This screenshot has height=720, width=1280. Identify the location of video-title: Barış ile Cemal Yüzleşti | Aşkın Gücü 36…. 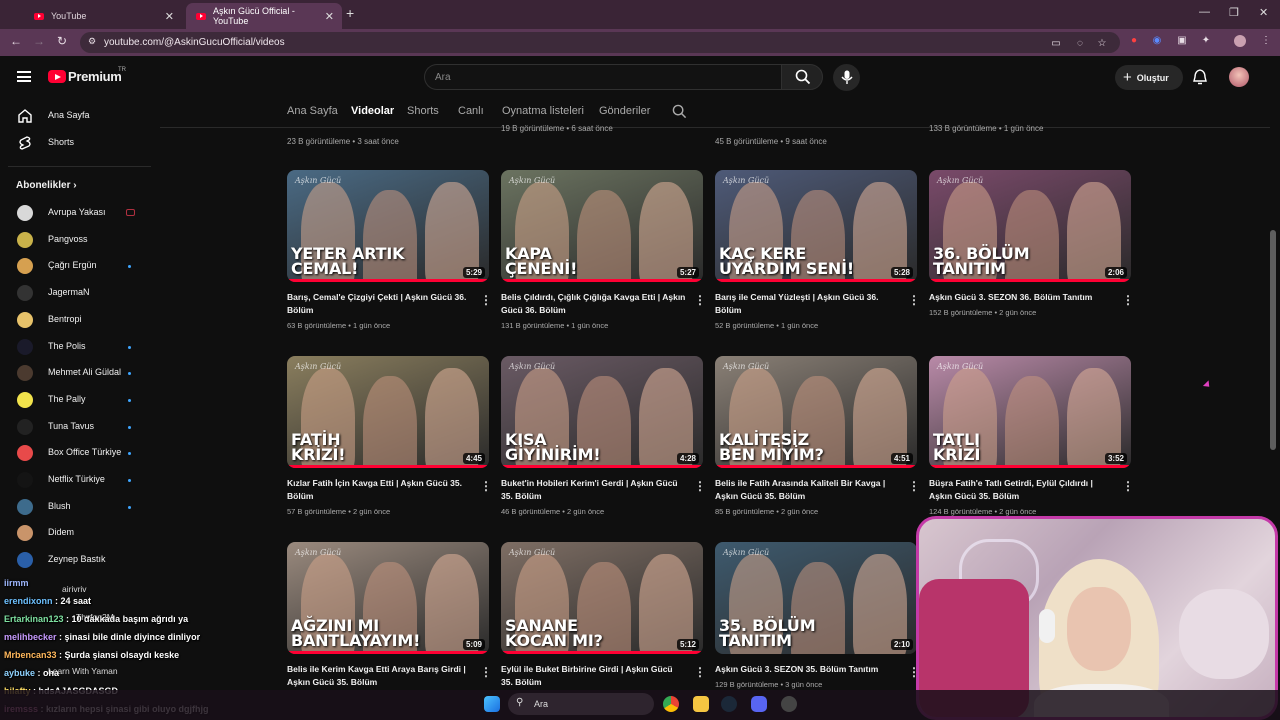
(807, 304).